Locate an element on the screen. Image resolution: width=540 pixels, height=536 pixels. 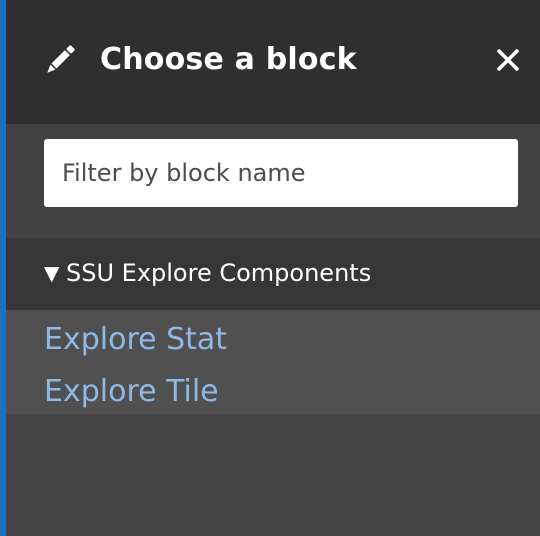
category-label: SSU Explore Components is located at coordinates (219, 273).